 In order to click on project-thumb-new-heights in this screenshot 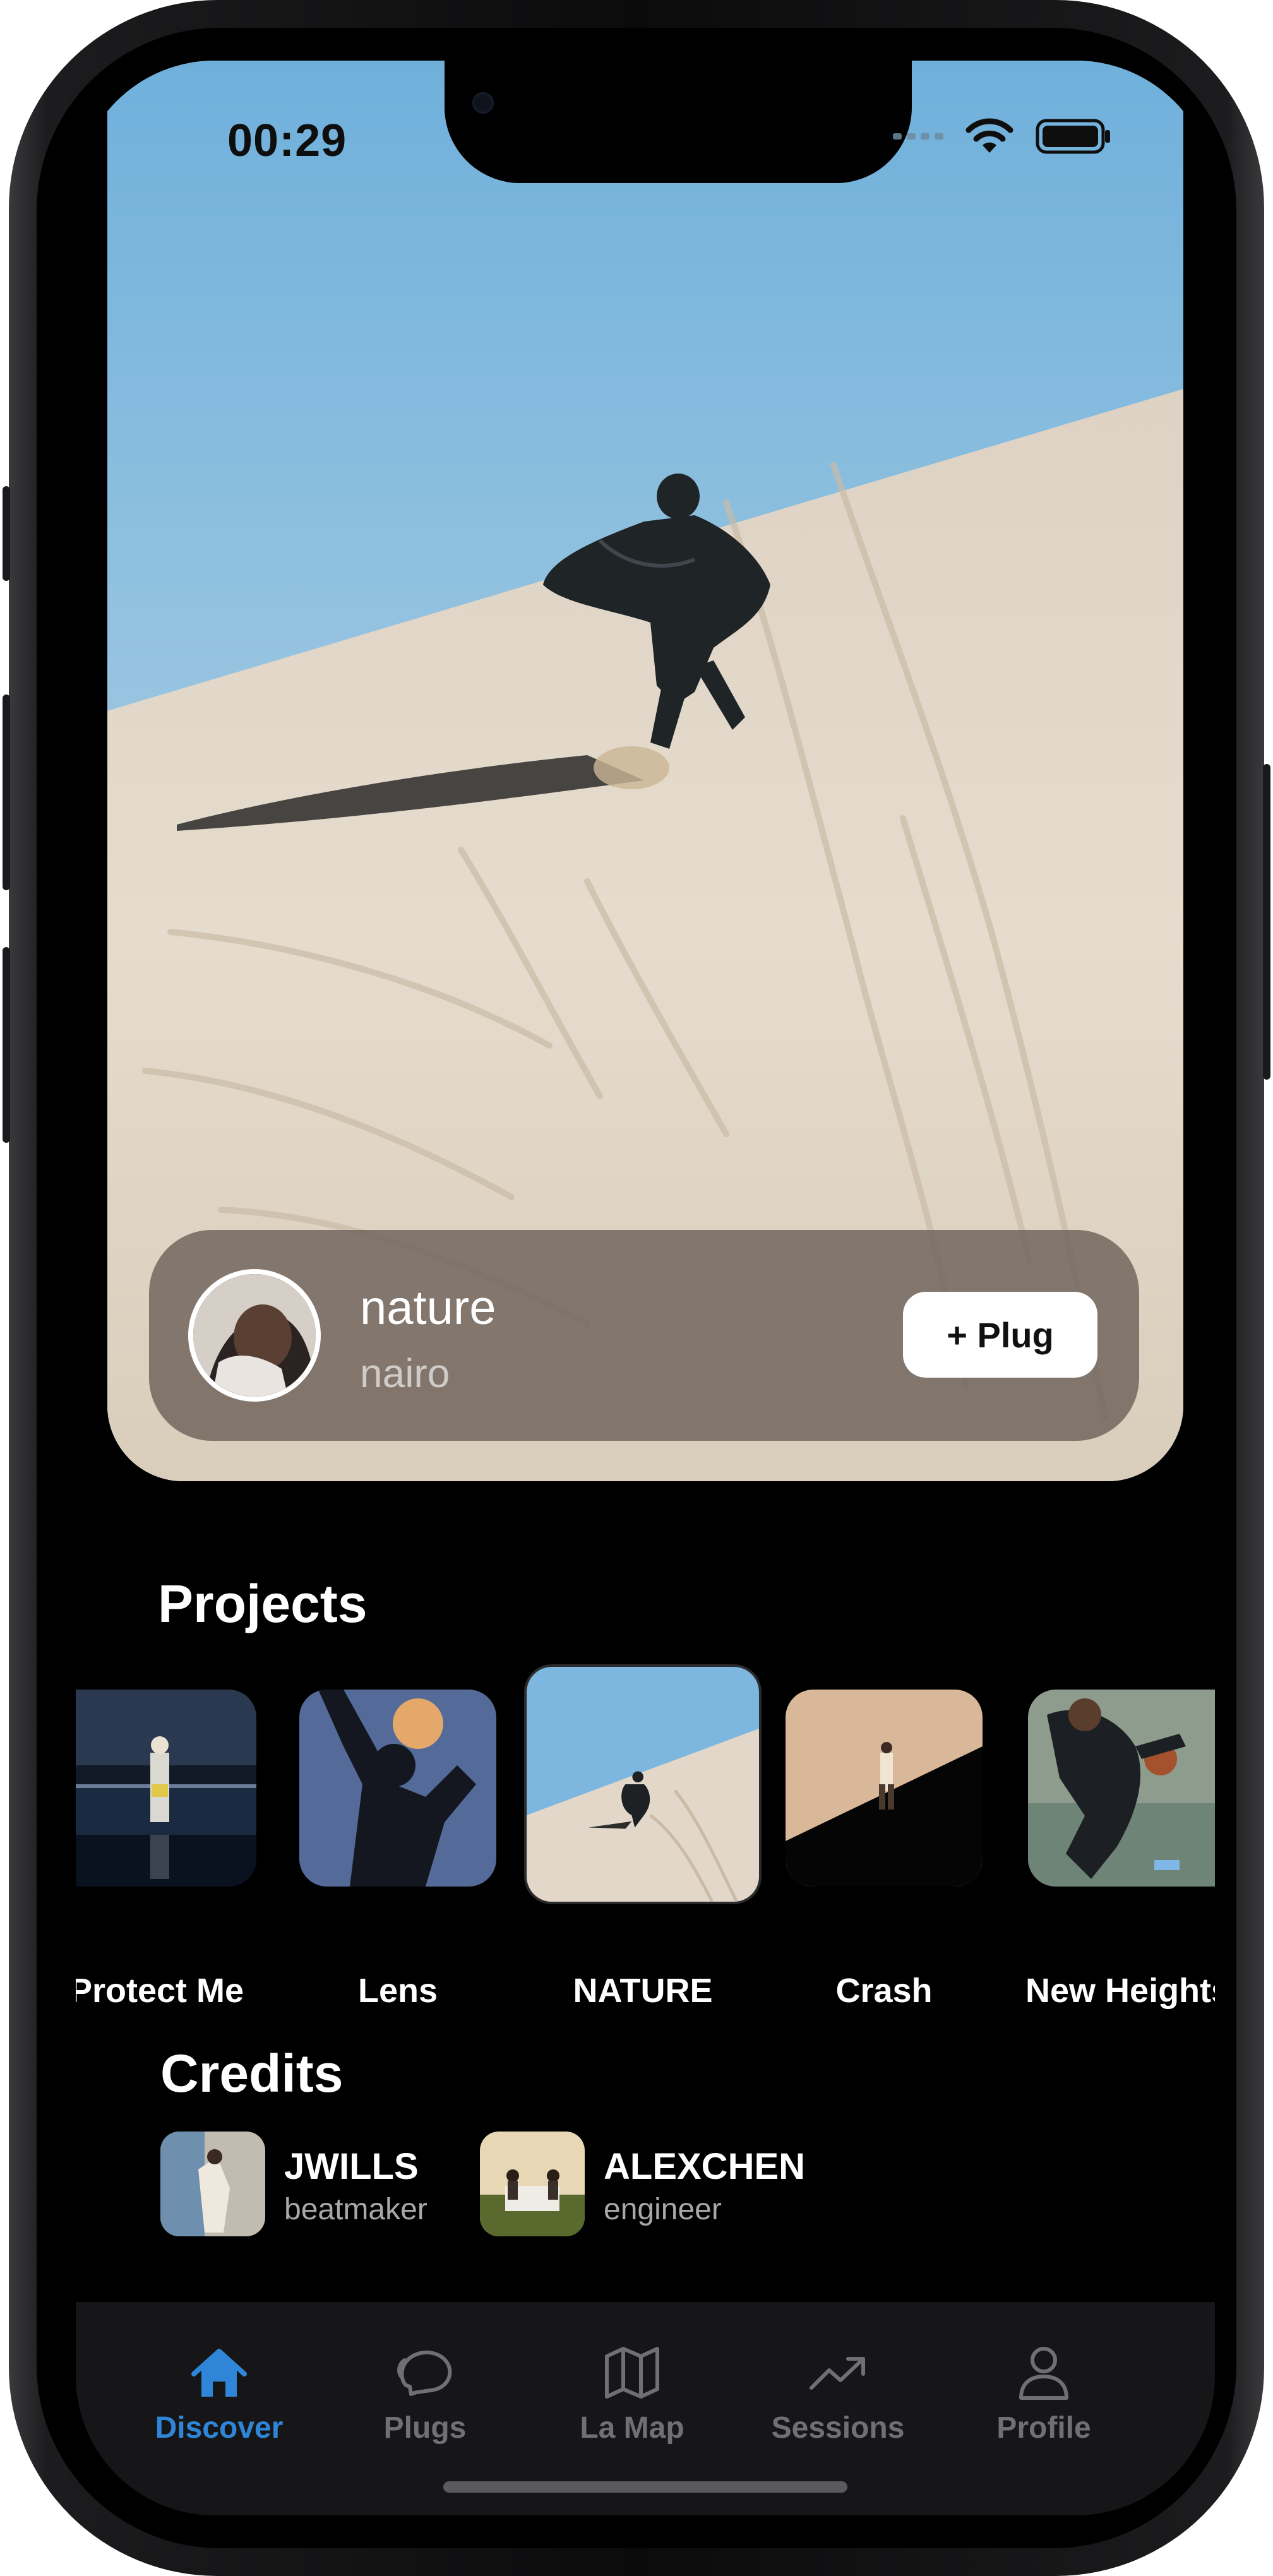, I will do `click(1121, 1788)`.